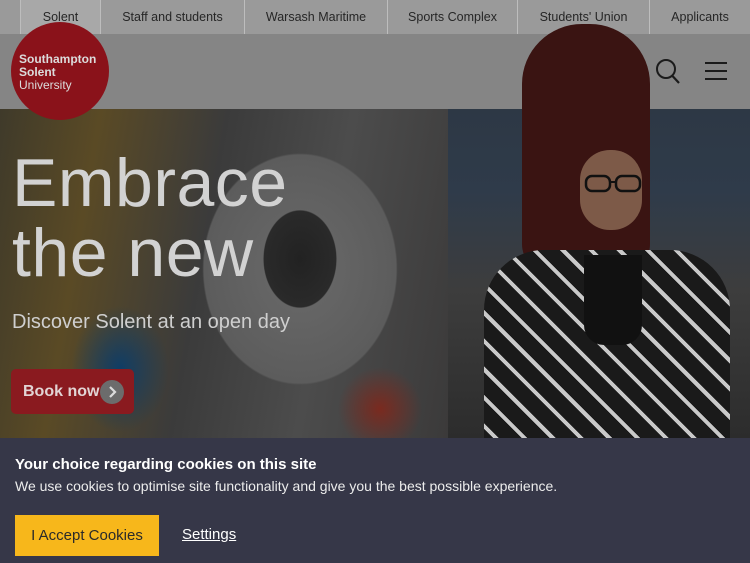 Image resolution: width=750 pixels, height=563 pixels. I want to click on book-now-button: Book now, so click(72, 391).